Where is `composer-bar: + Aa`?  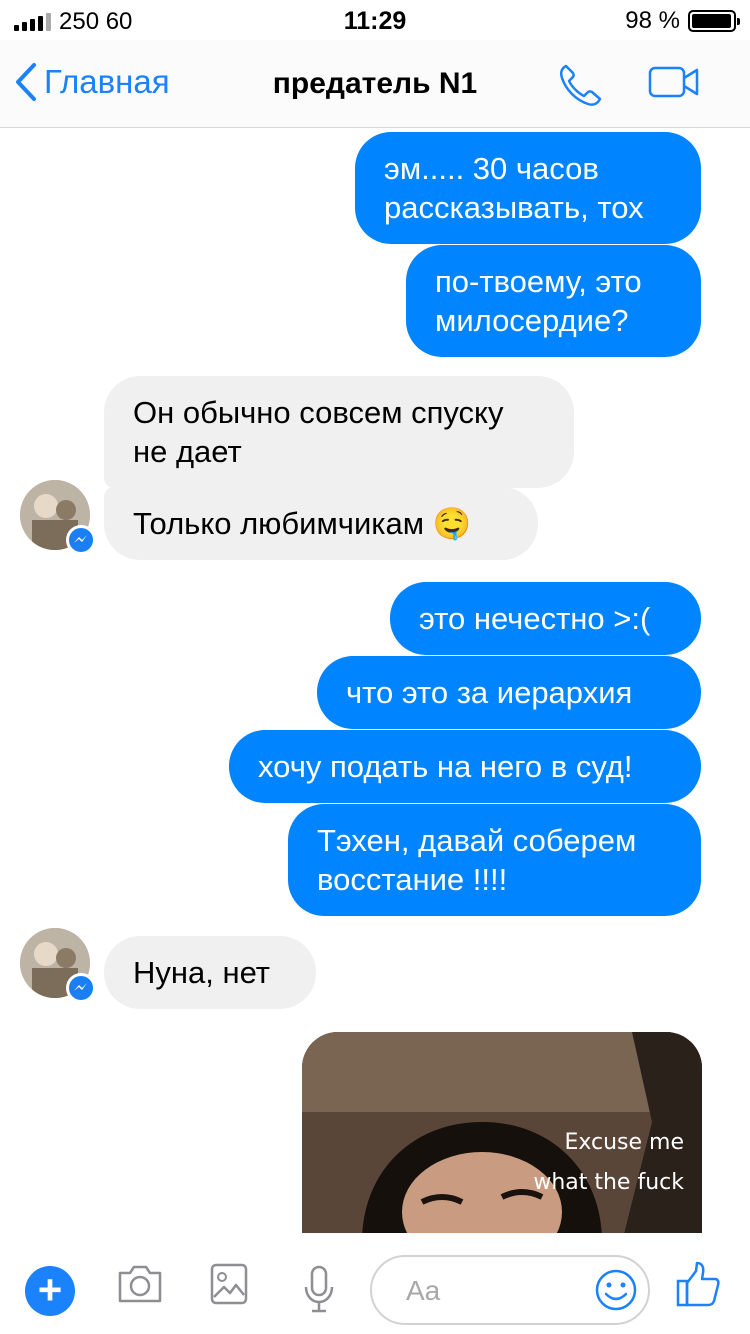
composer-bar: + Aa is located at coordinates (375, 1283).